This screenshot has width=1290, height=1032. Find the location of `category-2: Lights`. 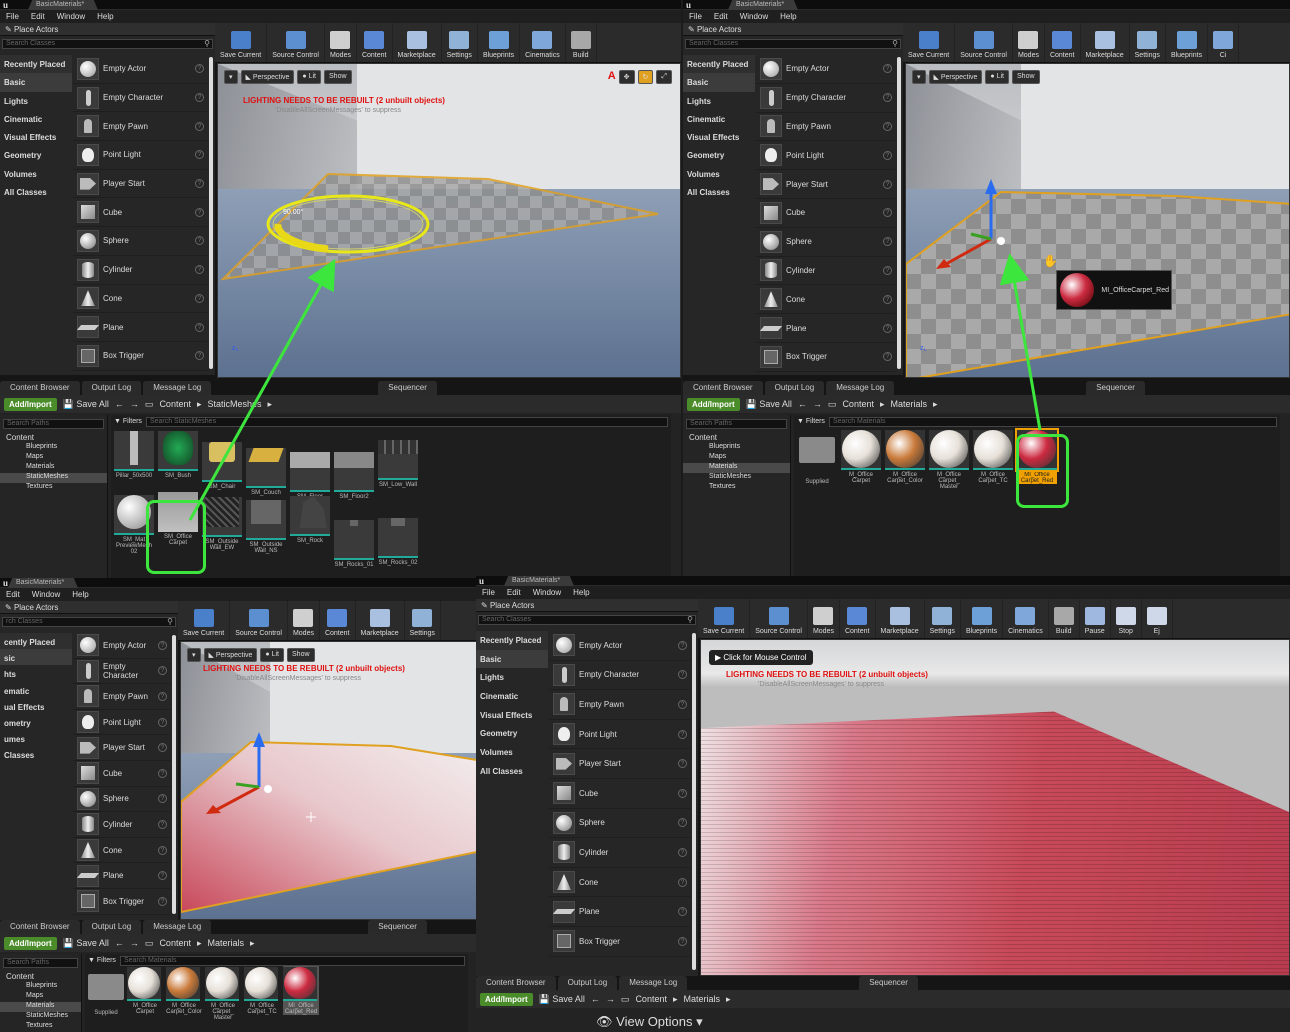

category-2: Lights is located at coordinates (36, 101).